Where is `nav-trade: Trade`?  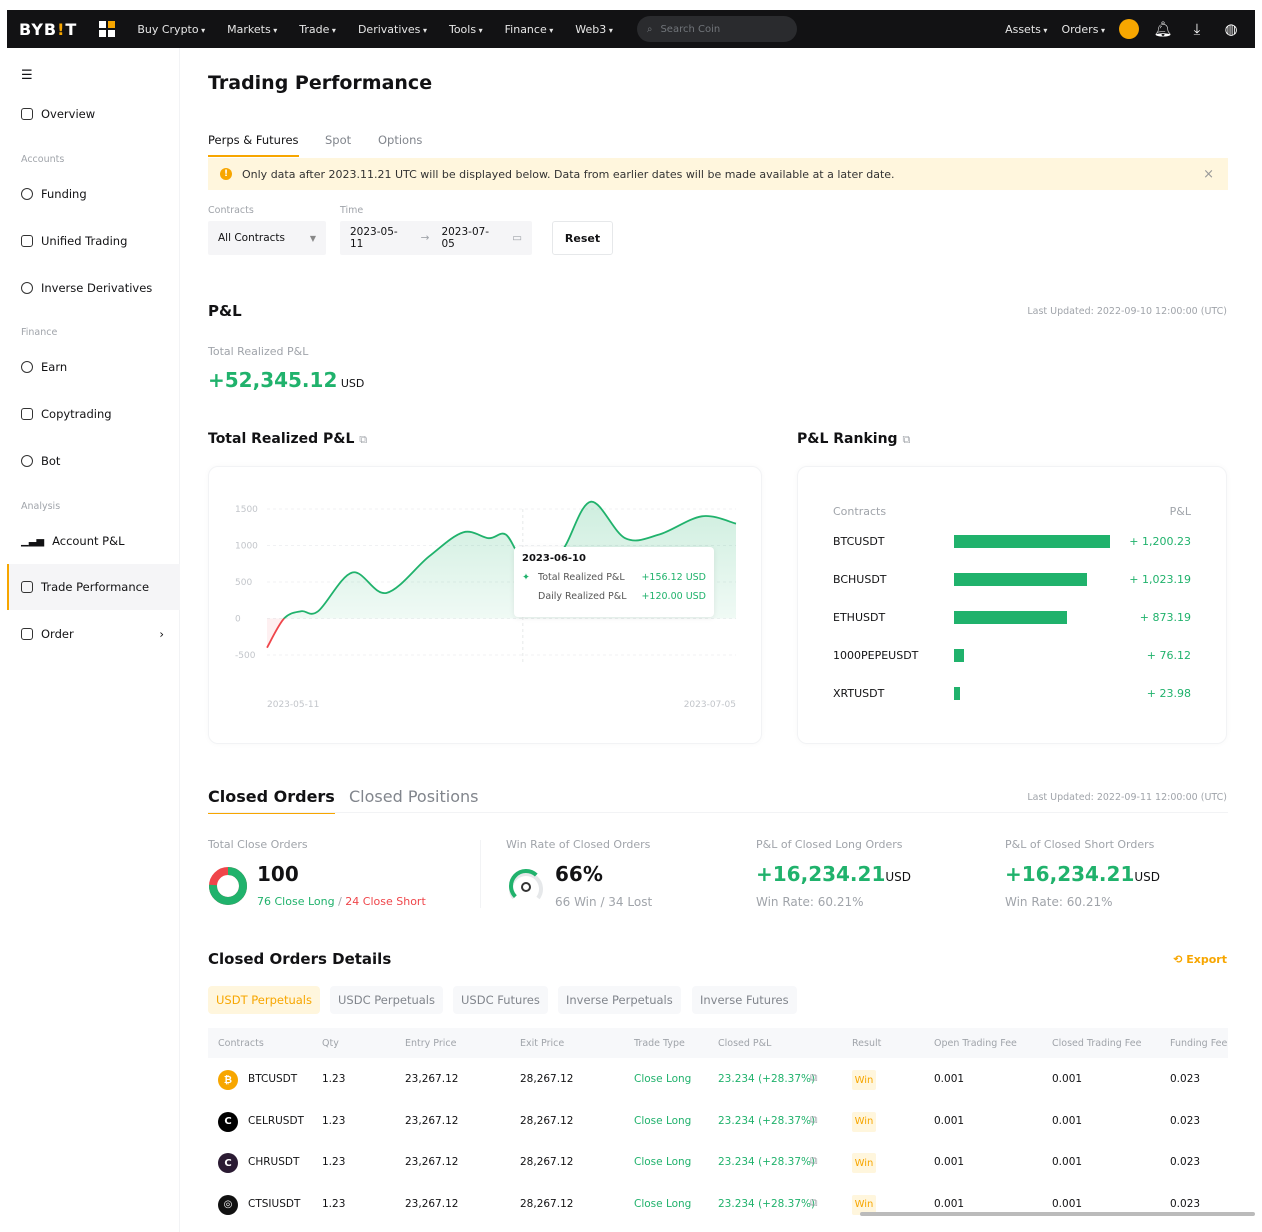 nav-trade: Trade is located at coordinates (317, 29).